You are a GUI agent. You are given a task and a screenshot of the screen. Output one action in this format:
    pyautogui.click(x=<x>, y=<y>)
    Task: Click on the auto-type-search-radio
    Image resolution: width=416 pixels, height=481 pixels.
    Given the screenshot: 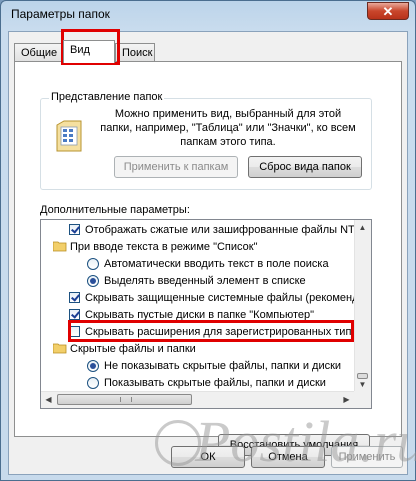 What is the action you would take?
    pyautogui.click(x=93, y=264)
    